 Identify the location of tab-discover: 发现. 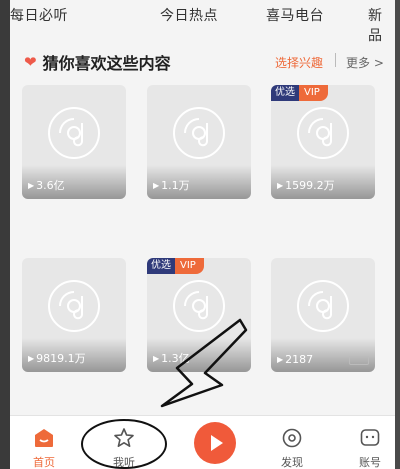
(292, 442).